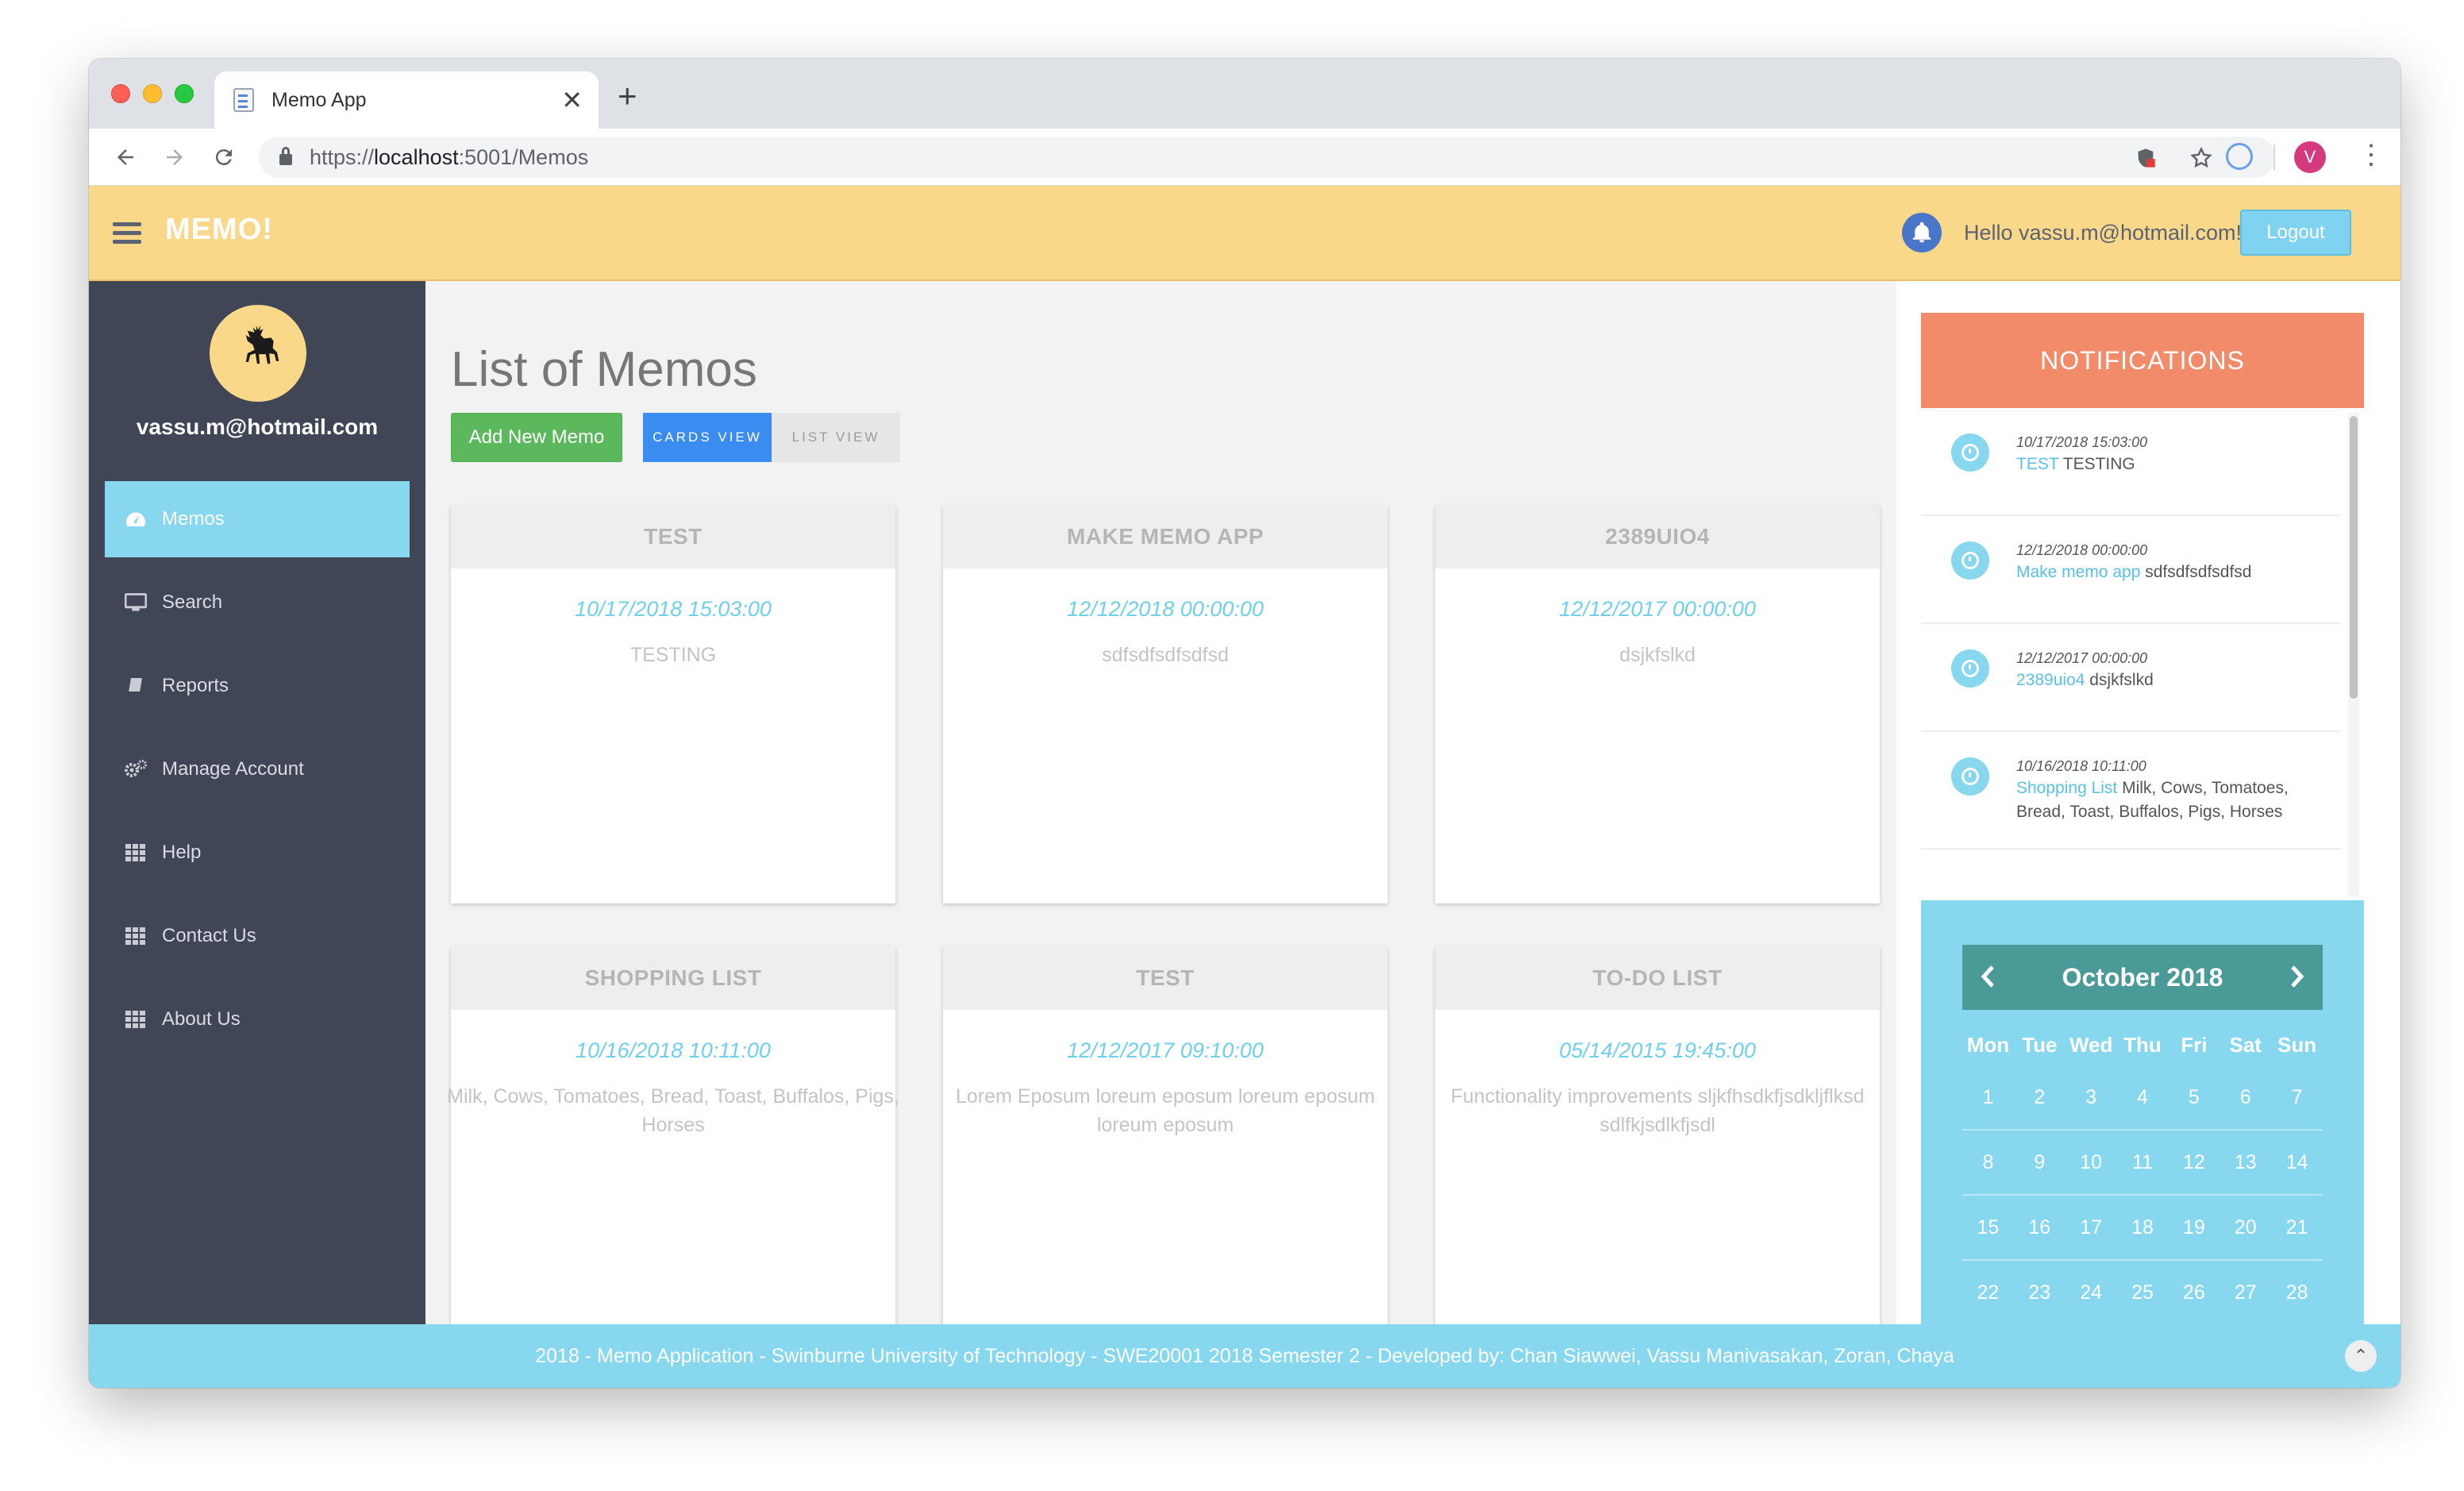 The height and width of the screenshot is (1491, 2464). I want to click on calendar-day: 10, so click(2091, 1163).